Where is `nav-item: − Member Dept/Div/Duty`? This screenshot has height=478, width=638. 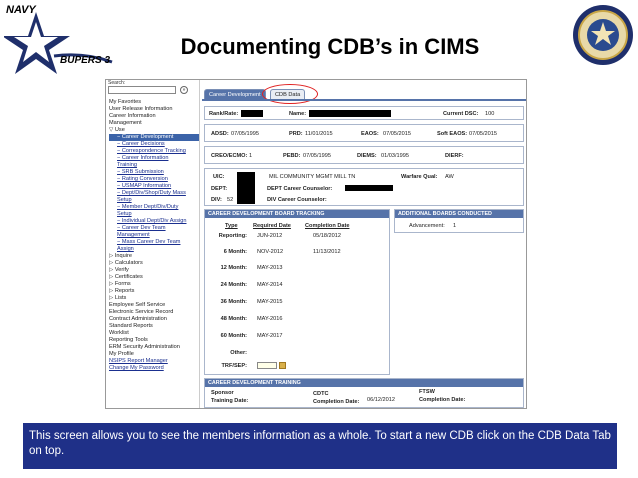 nav-item: − Member Dept/Div/Duty is located at coordinates (154, 207).